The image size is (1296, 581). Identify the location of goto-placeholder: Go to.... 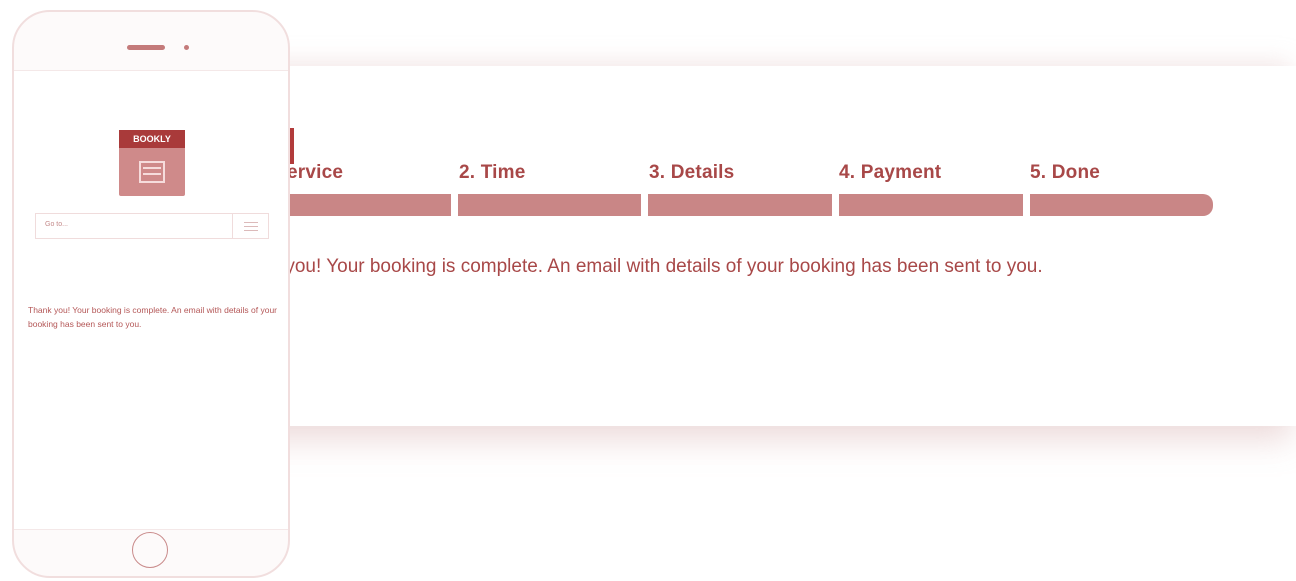
(56, 224).